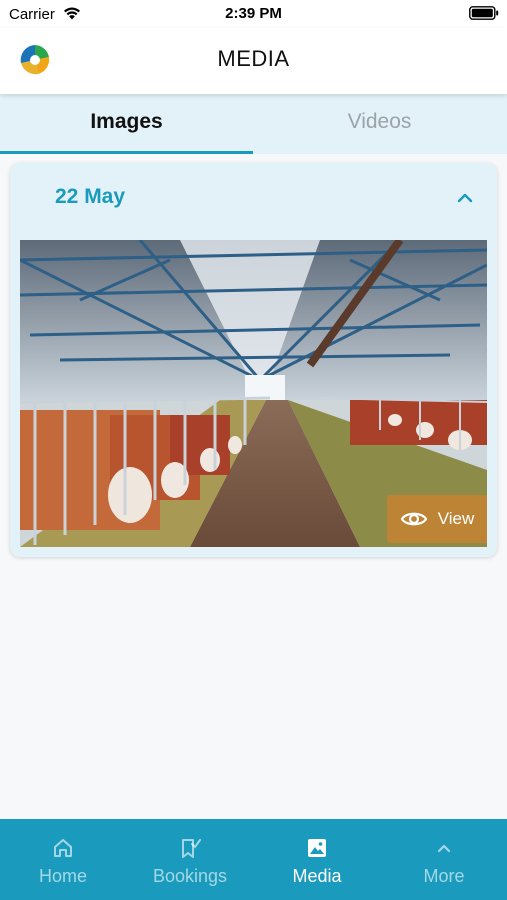 This screenshot has height=900, width=507. I want to click on tab-images: Images, so click(126, 124).